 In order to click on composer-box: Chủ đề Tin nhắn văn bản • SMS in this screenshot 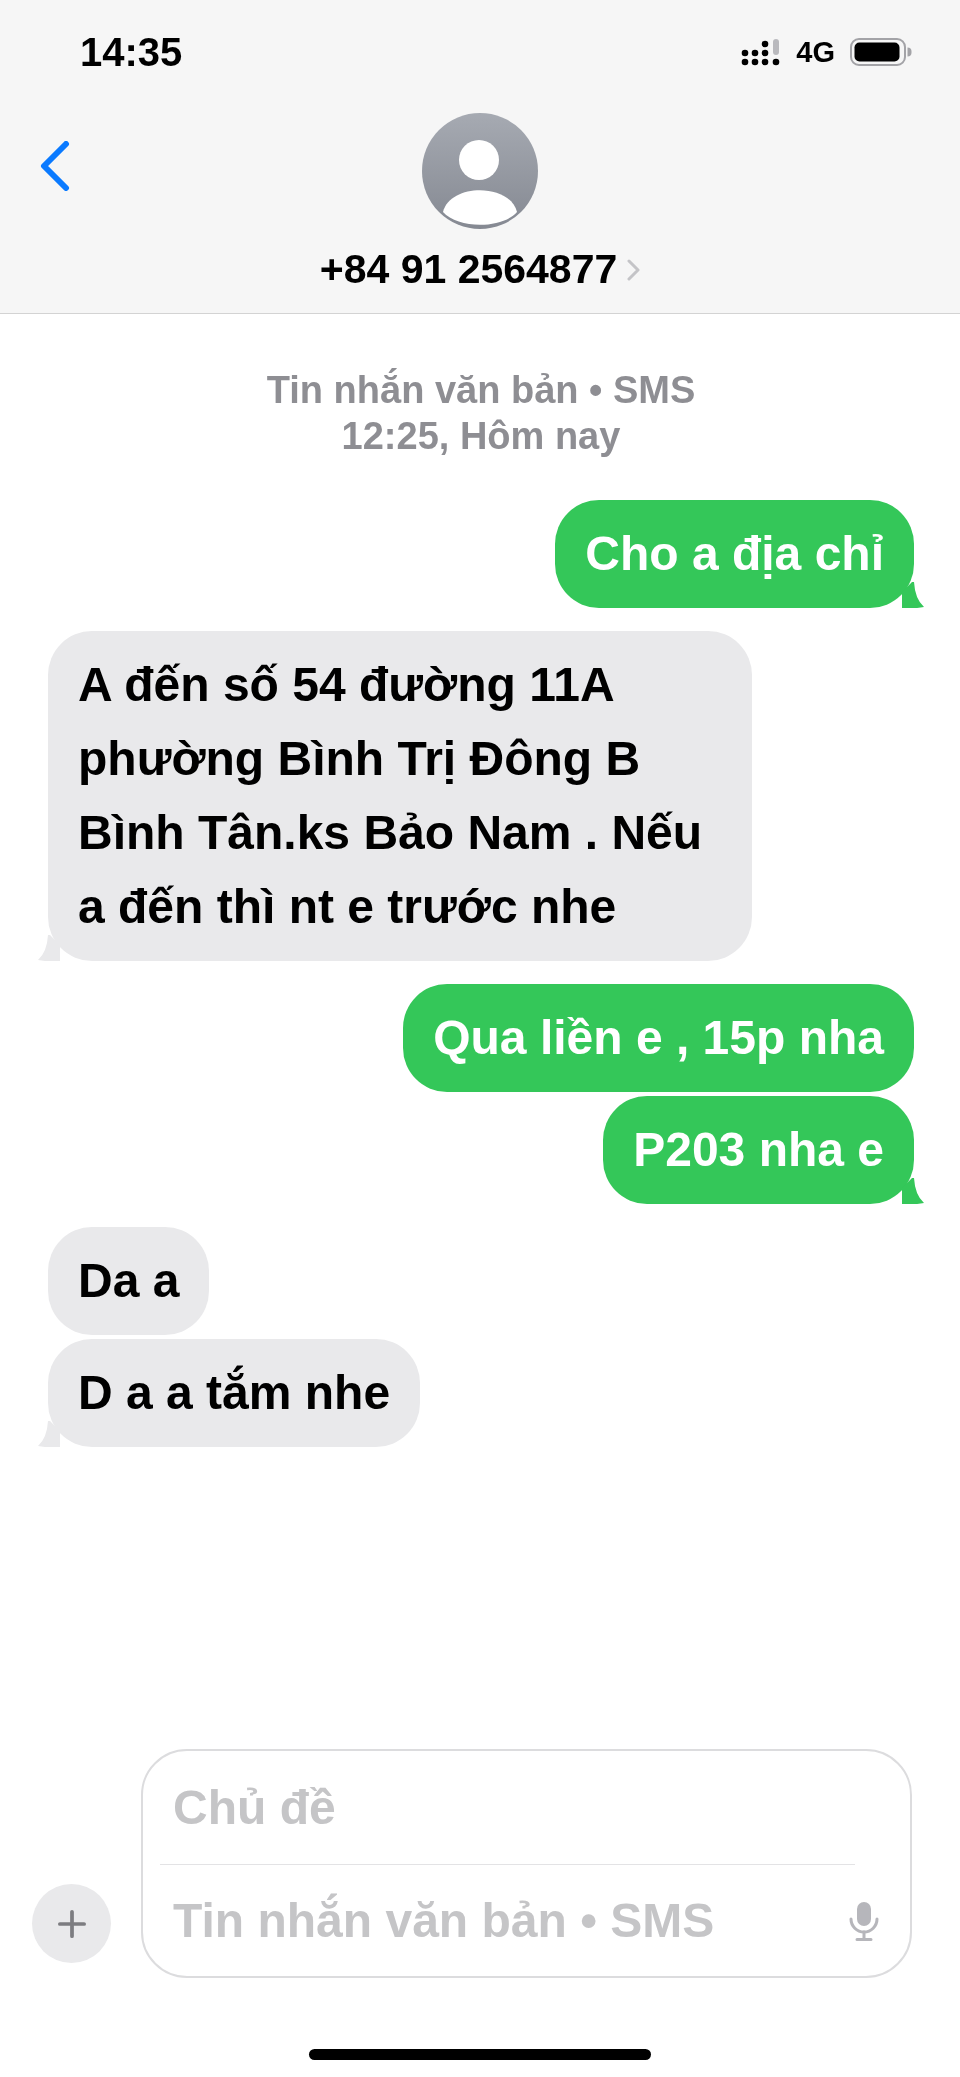, I will do `click(526, 1863)`.